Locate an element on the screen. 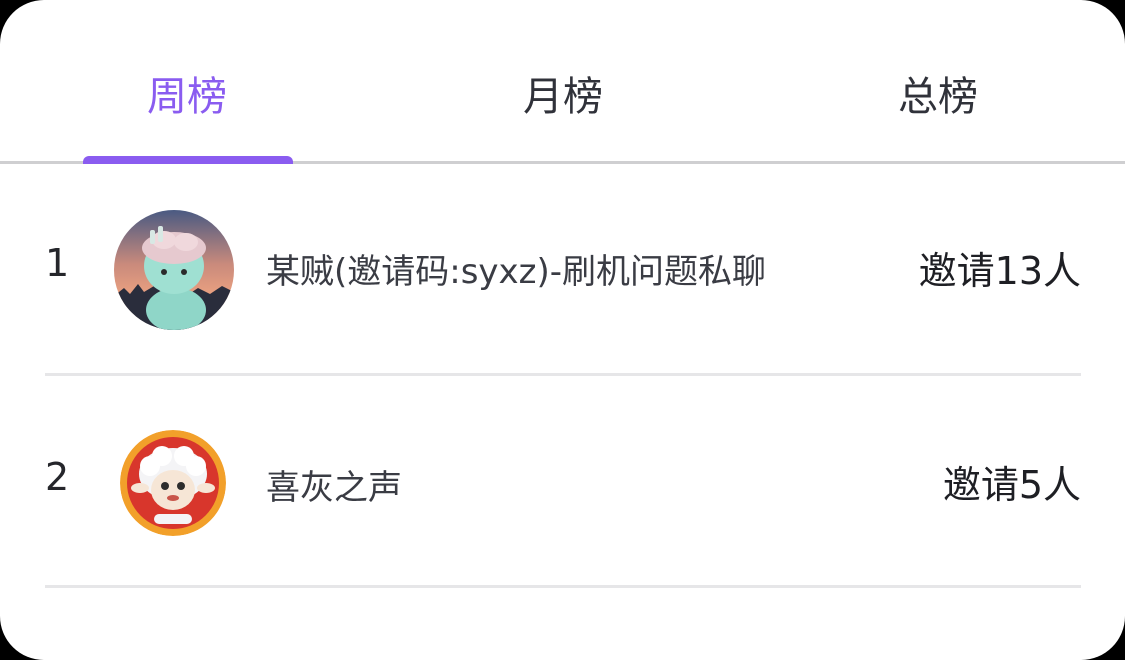 The width and height of the screenshot is (1125, 660). invite-count: 邀请5人 is located at coordinates (1011, 485).